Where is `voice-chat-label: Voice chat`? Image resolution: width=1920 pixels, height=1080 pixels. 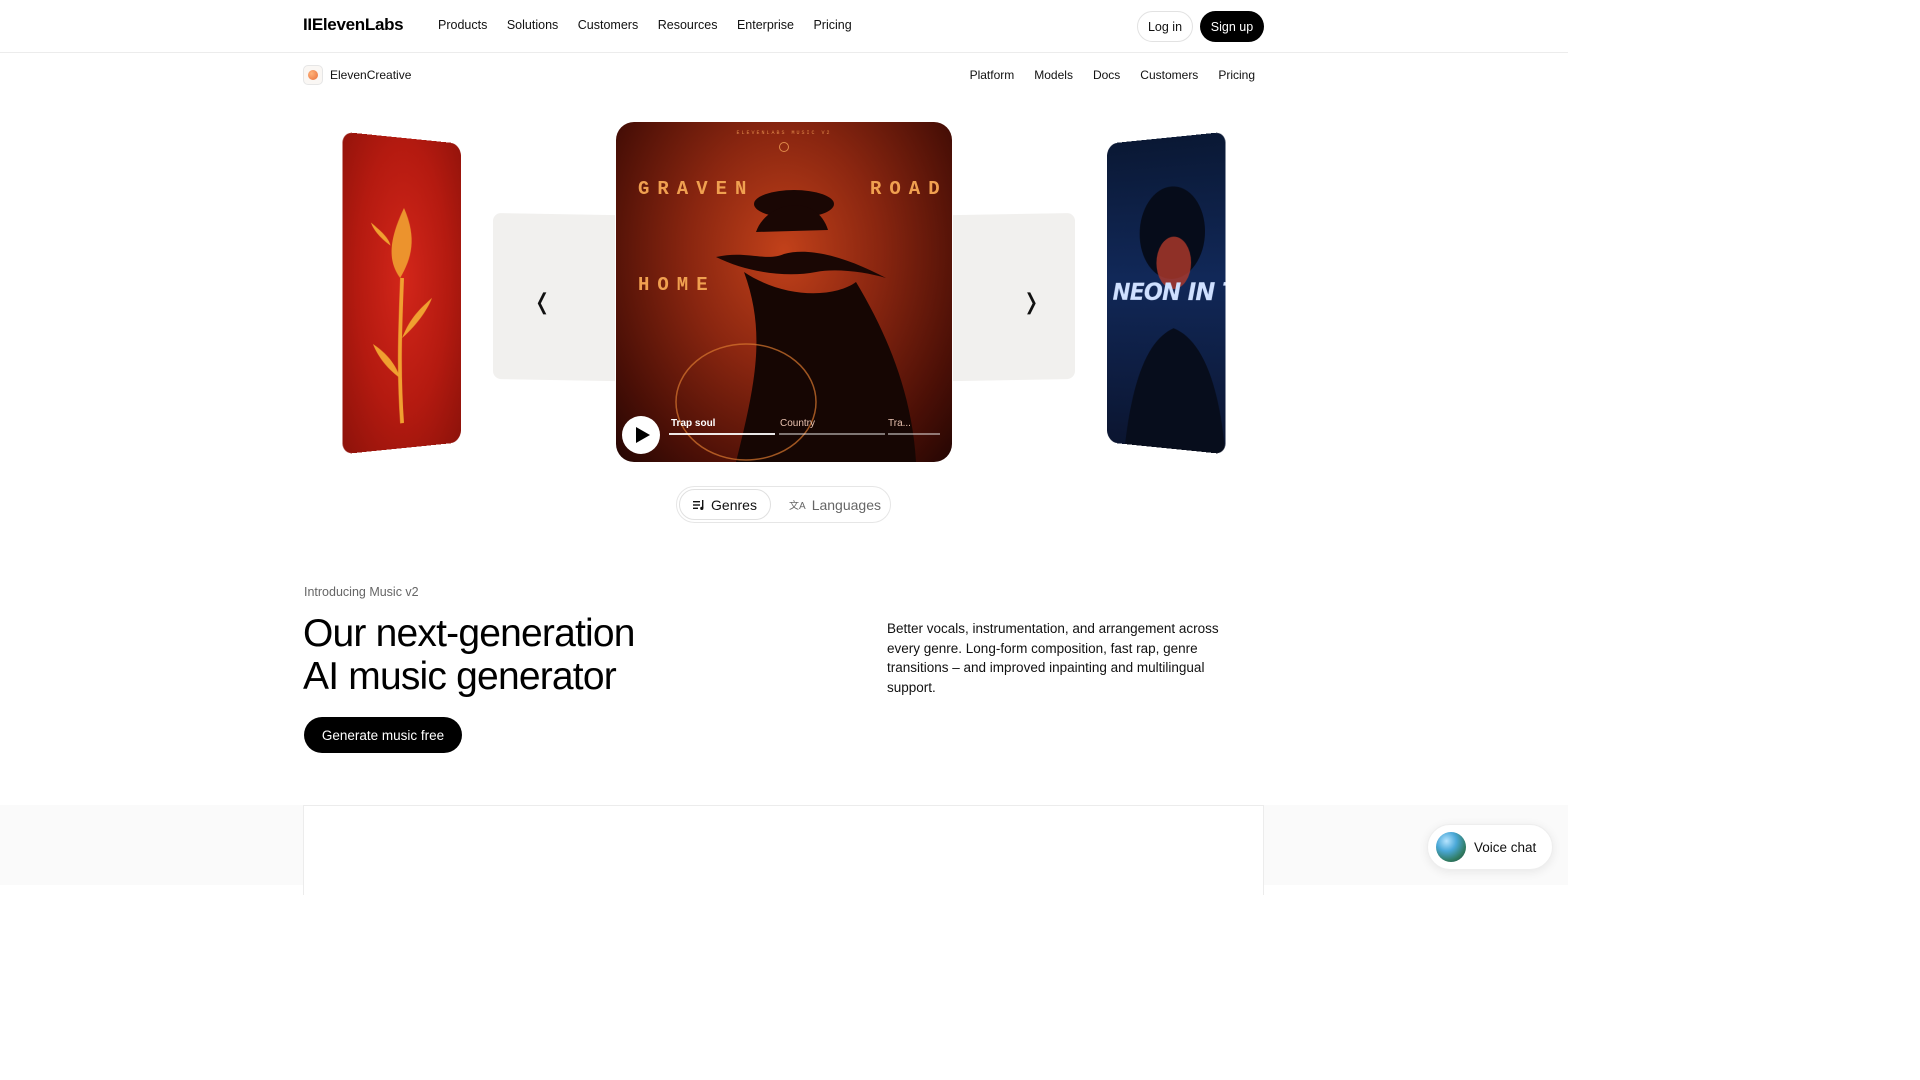 voice-chat-label: Voice chat is located at coordinates (1505, 847).